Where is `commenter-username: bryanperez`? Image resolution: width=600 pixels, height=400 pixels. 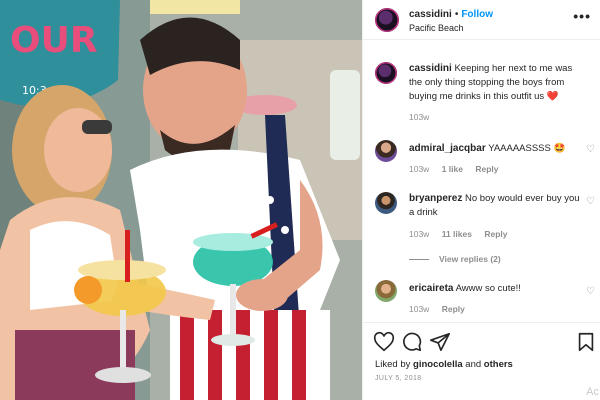
commenter-username: bryanperez is located at coordinates (435, 198).